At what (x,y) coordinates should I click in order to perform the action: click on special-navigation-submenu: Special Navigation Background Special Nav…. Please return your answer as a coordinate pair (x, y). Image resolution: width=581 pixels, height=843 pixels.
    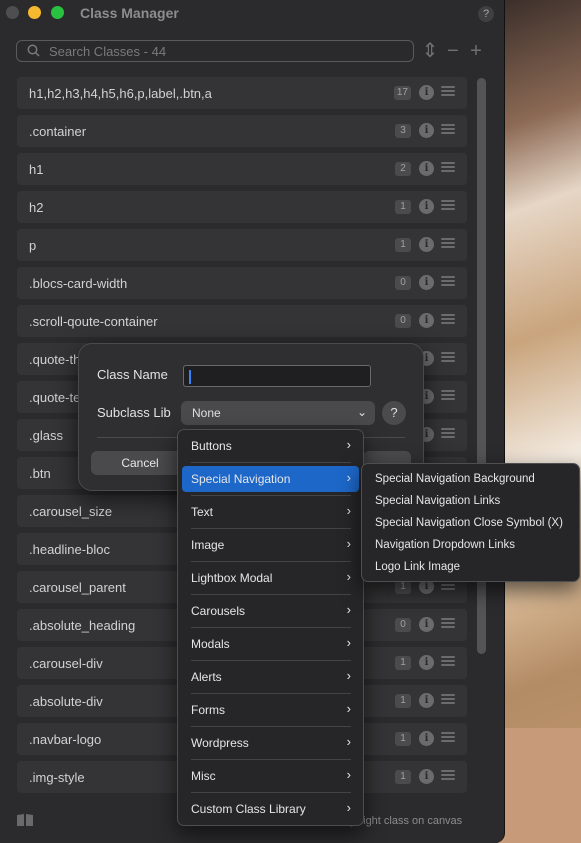
    Looking at the image, I should click on (470, 522).